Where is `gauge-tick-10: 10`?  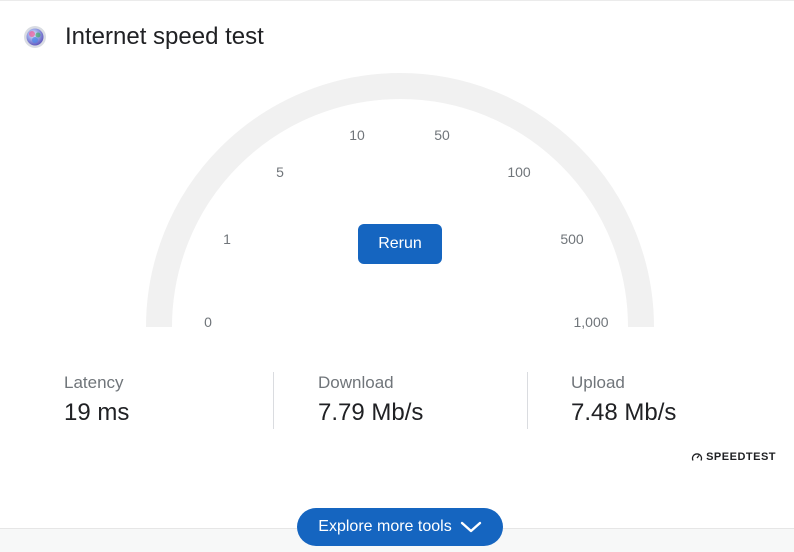 gauge-tick-10: 10 is located at coordinates (357, 135).